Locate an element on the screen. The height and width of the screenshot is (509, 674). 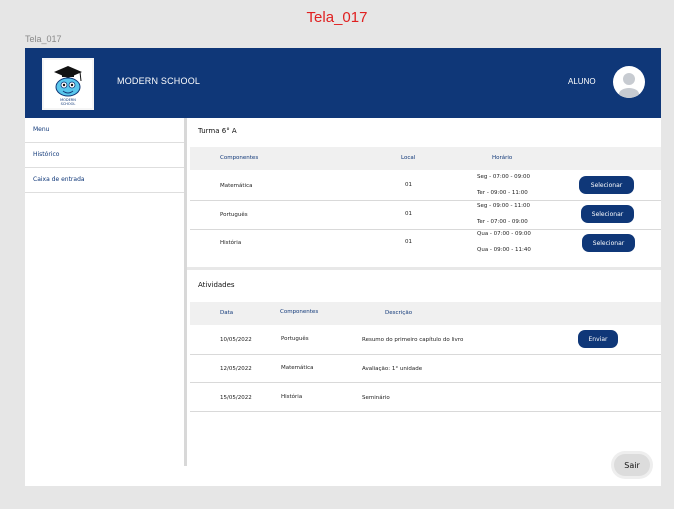
column-header-data: Data is located at coordinates (227, 313).